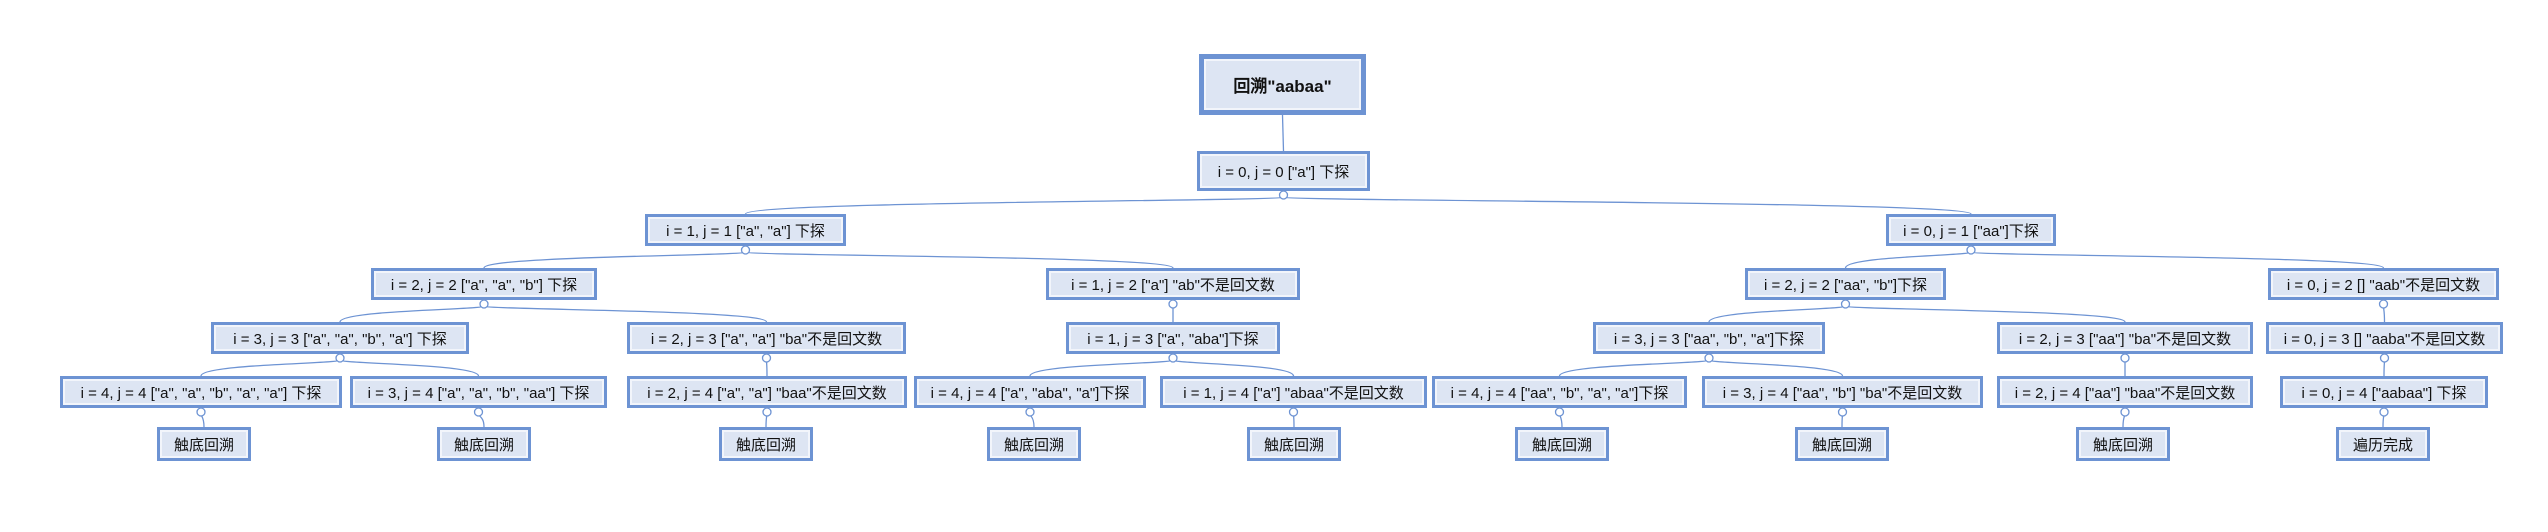 This screenshot has width=2548, height=532. What do you see at coordinates (767, 412) in the screenshot?
I see `collapse-toggle-n15` at bounding box center [767, 412].